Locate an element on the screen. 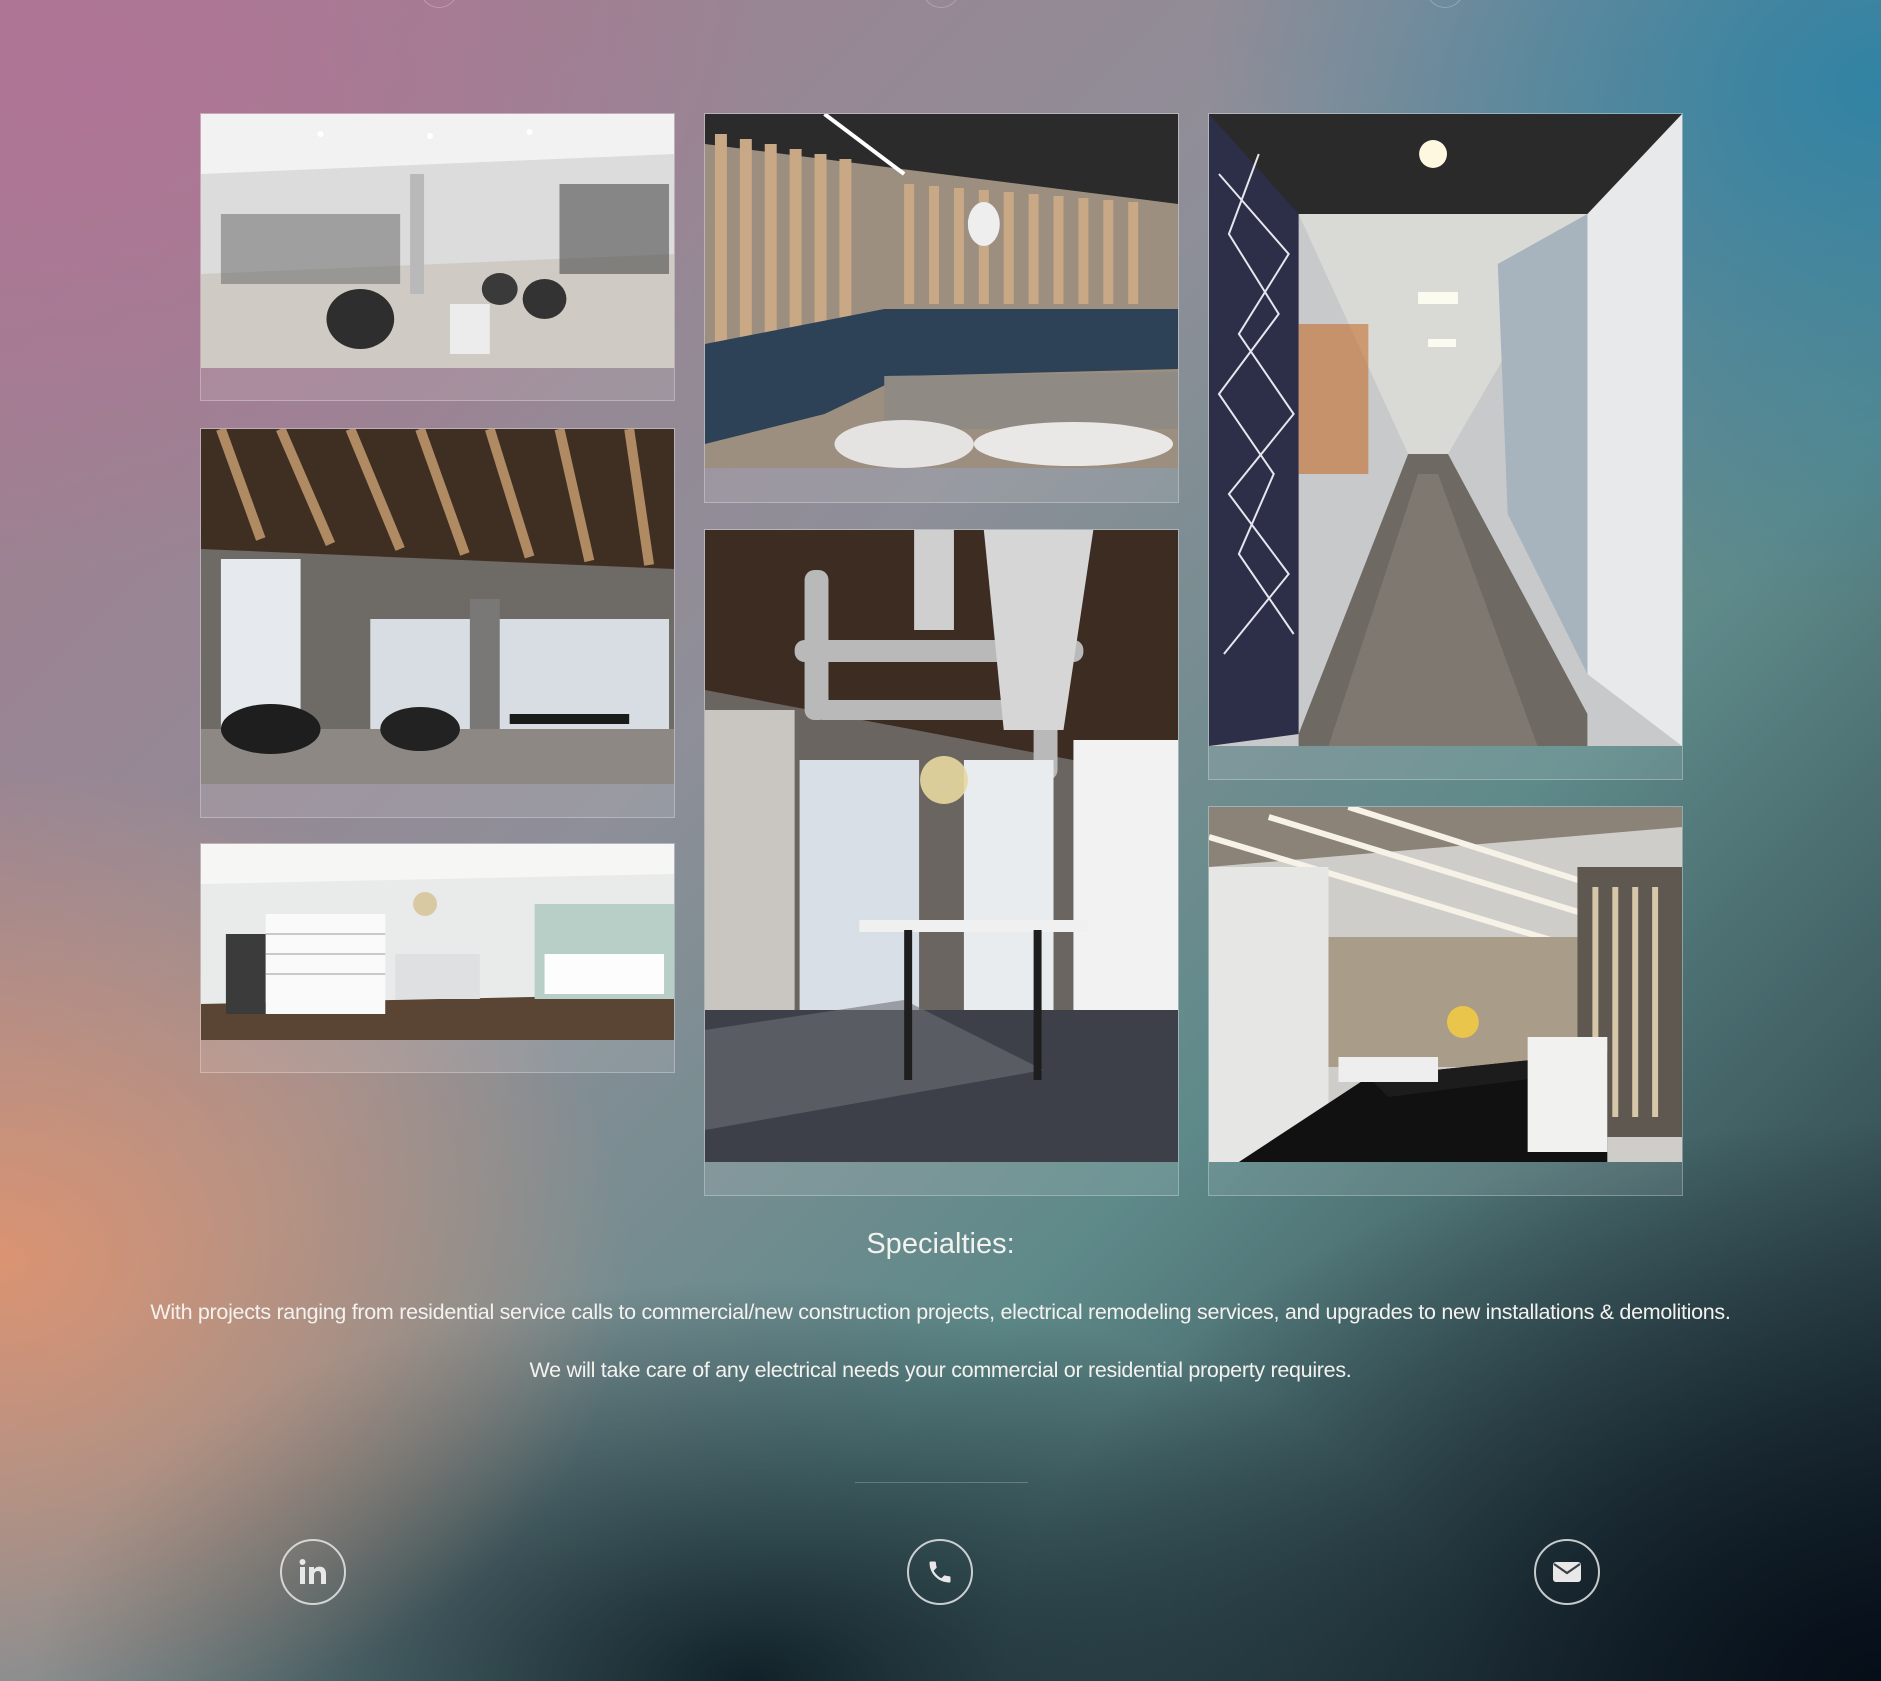  dining-area-photo is located at coordinates (437, 606).